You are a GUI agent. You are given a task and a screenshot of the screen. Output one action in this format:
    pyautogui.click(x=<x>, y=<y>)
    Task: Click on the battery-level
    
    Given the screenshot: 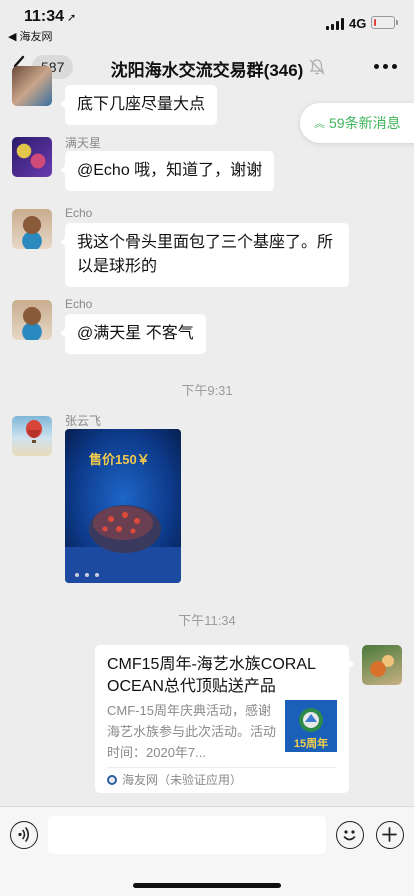 What is the action you would take?
    pyautogui.click(x=375, y=22)
    